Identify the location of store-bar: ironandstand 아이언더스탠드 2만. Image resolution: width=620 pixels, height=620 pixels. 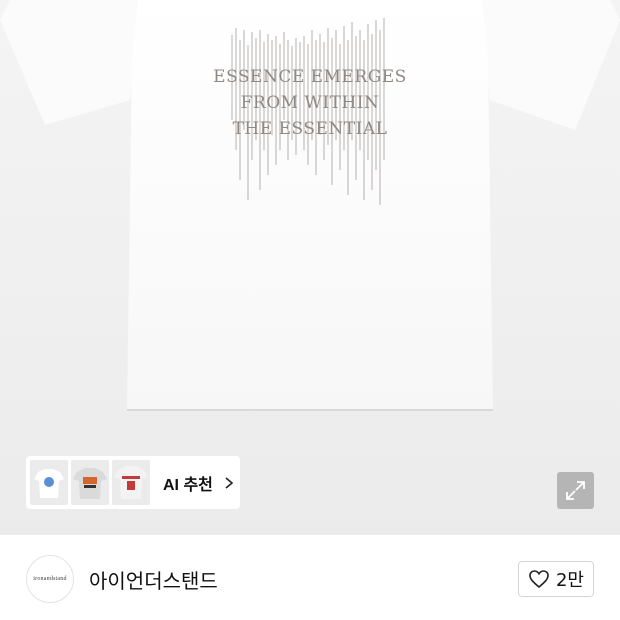
(310, 577).